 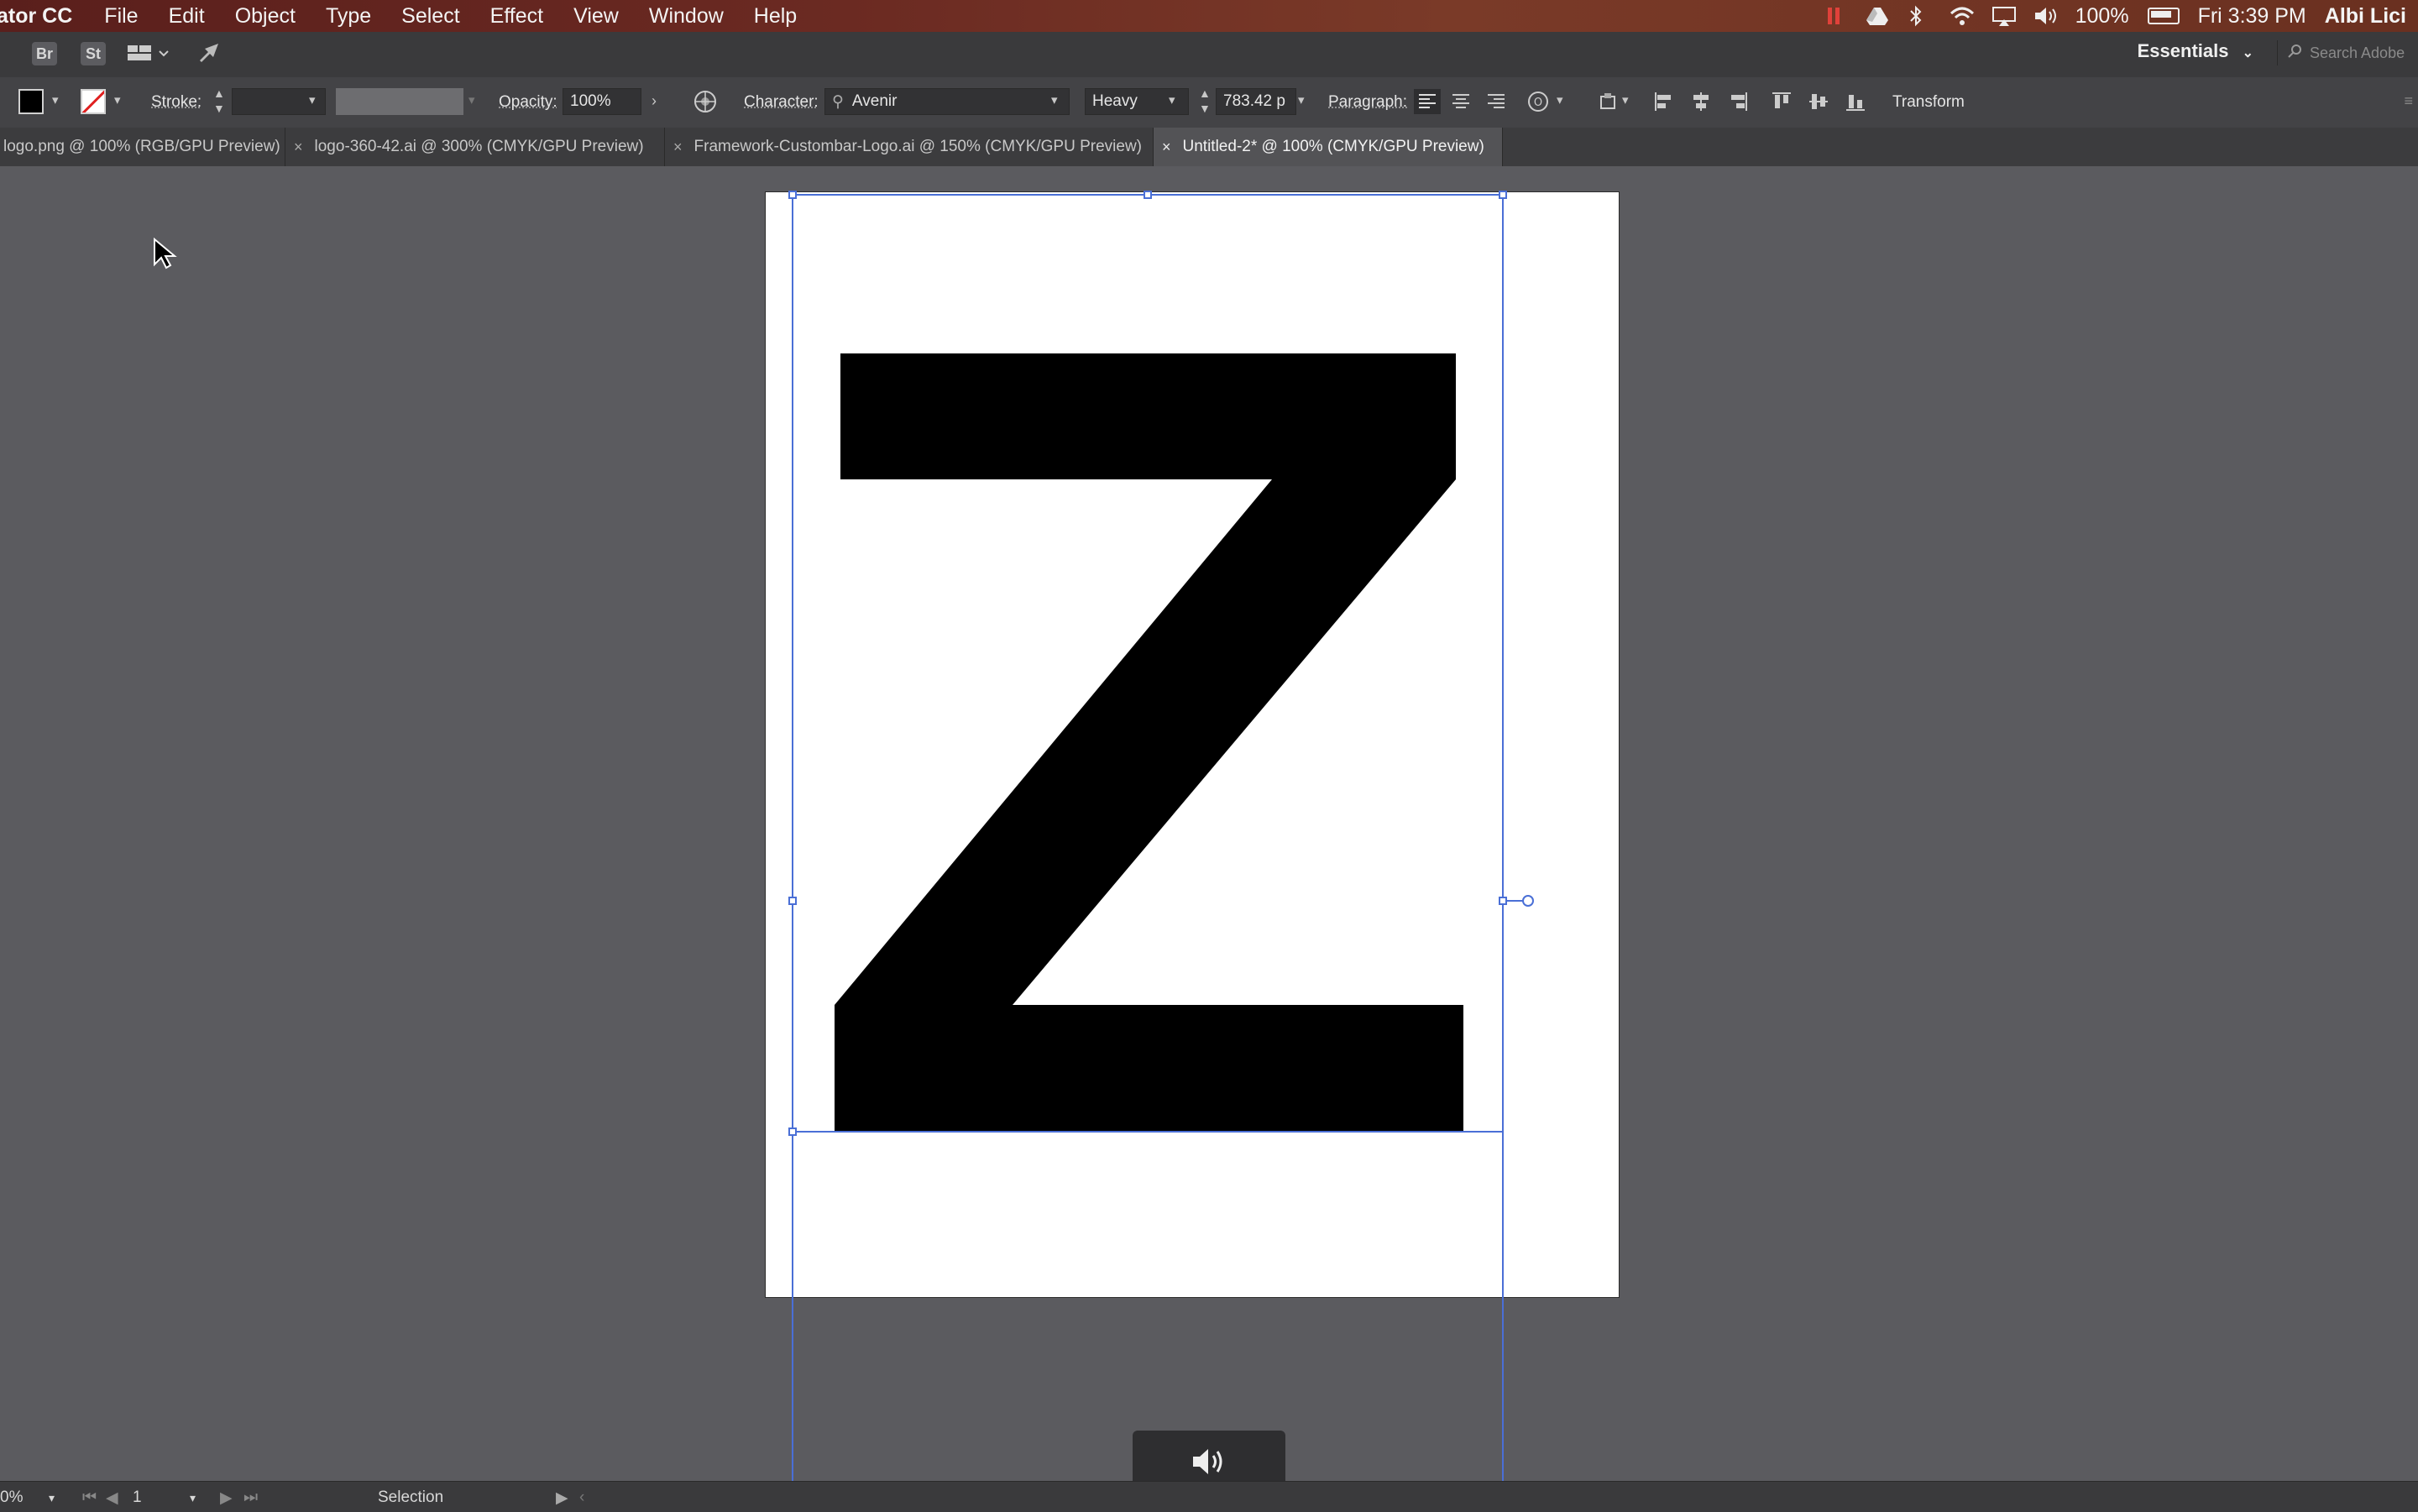 What do you see at coordinates (219, 101) in the screenshot?
I see `stroke-weight-stepper: ▲ ▼` at bounding box center [219, 101].